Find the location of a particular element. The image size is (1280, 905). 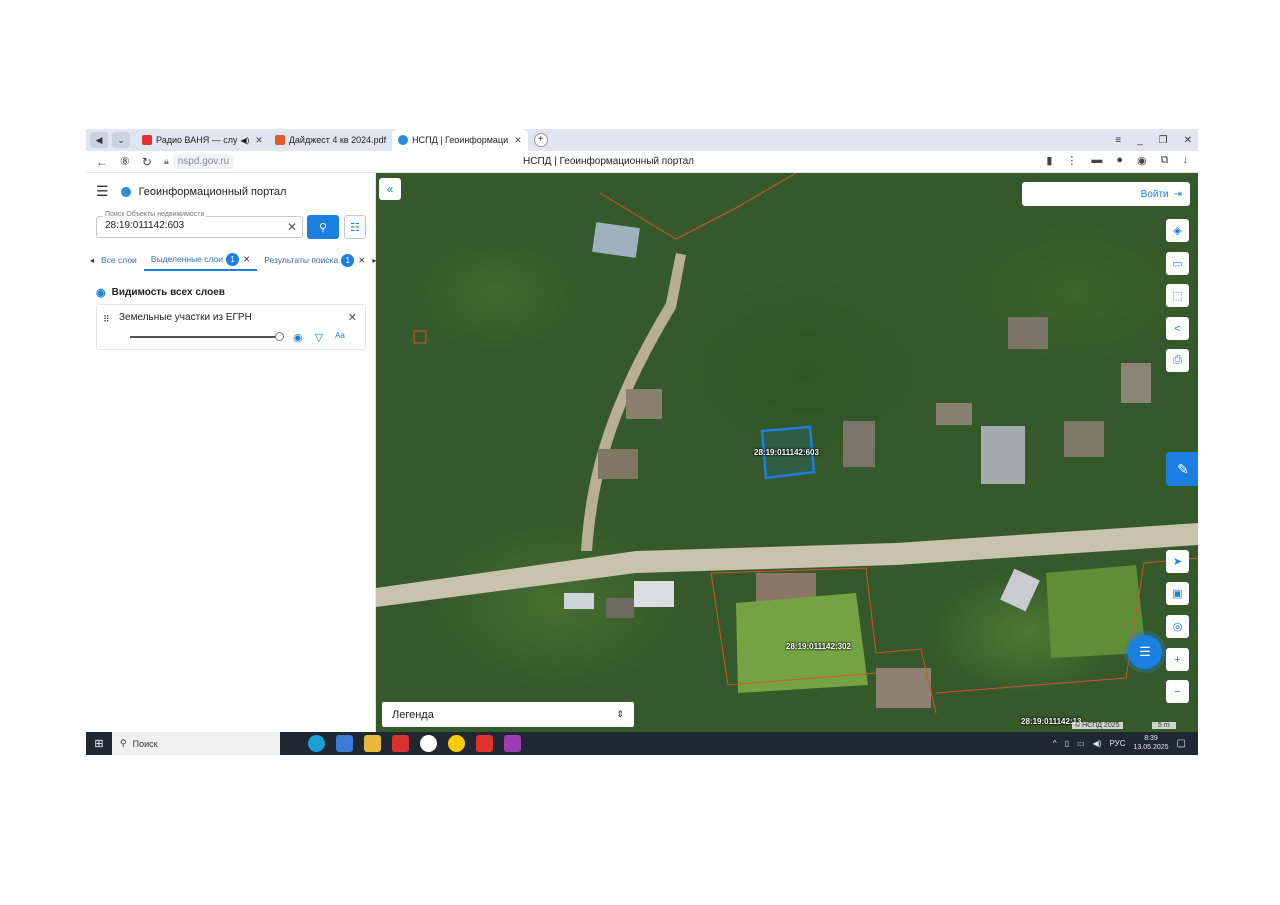

folder-icon is located at coordinates (372, 743).